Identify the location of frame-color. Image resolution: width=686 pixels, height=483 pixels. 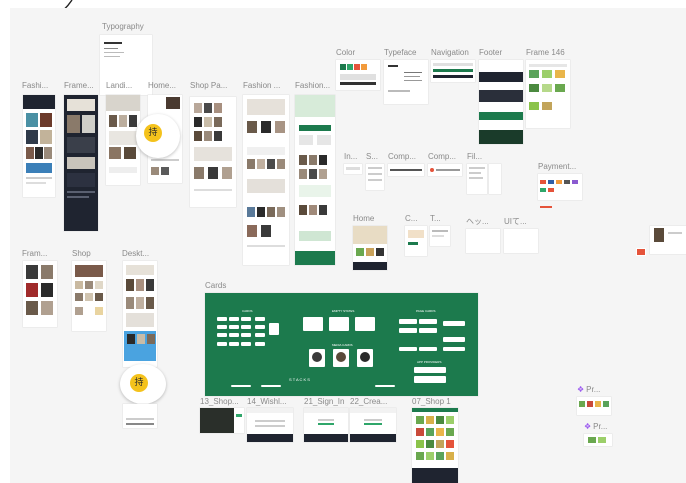
(358, 75).